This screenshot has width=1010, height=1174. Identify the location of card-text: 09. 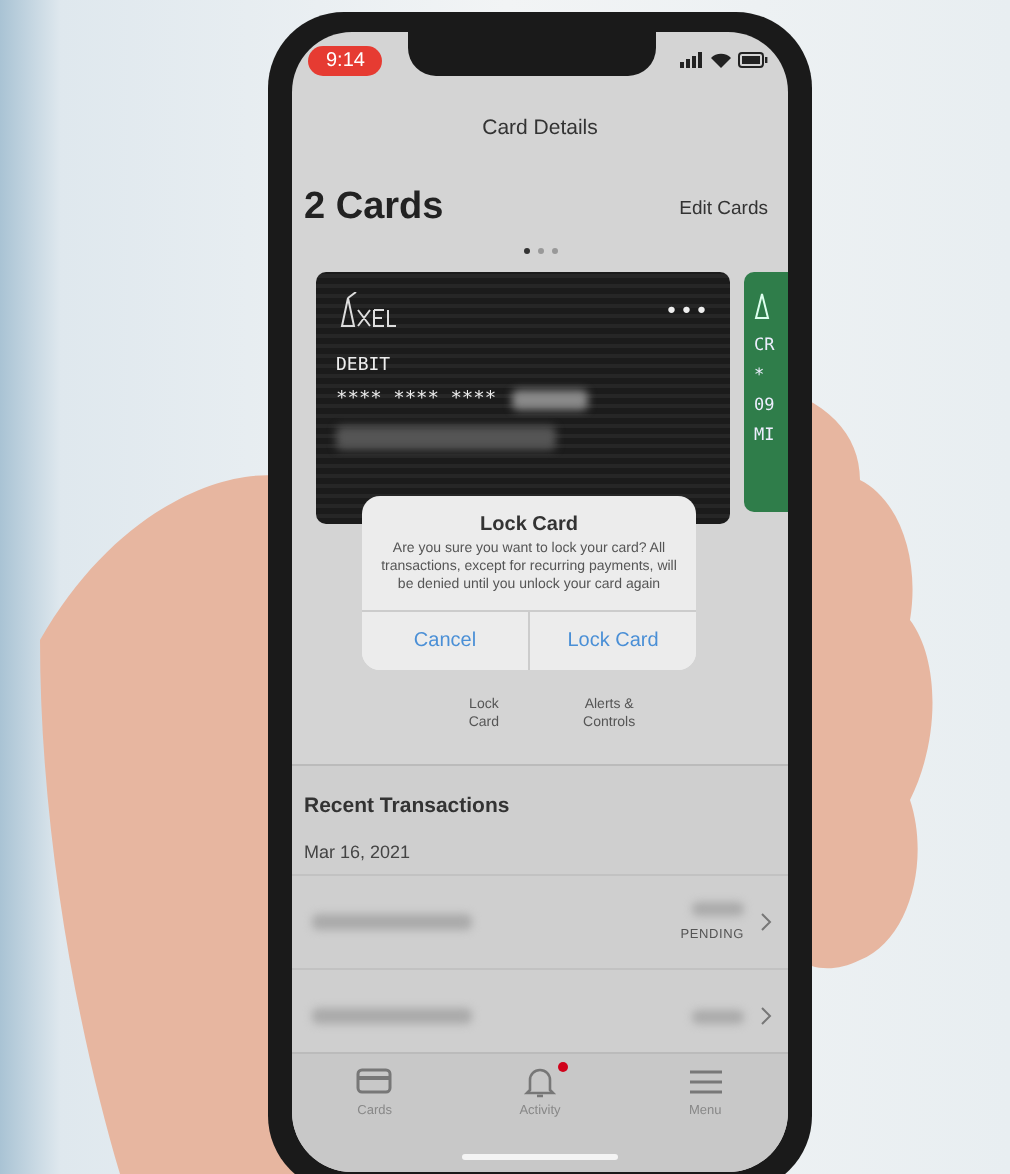
(765, 406).